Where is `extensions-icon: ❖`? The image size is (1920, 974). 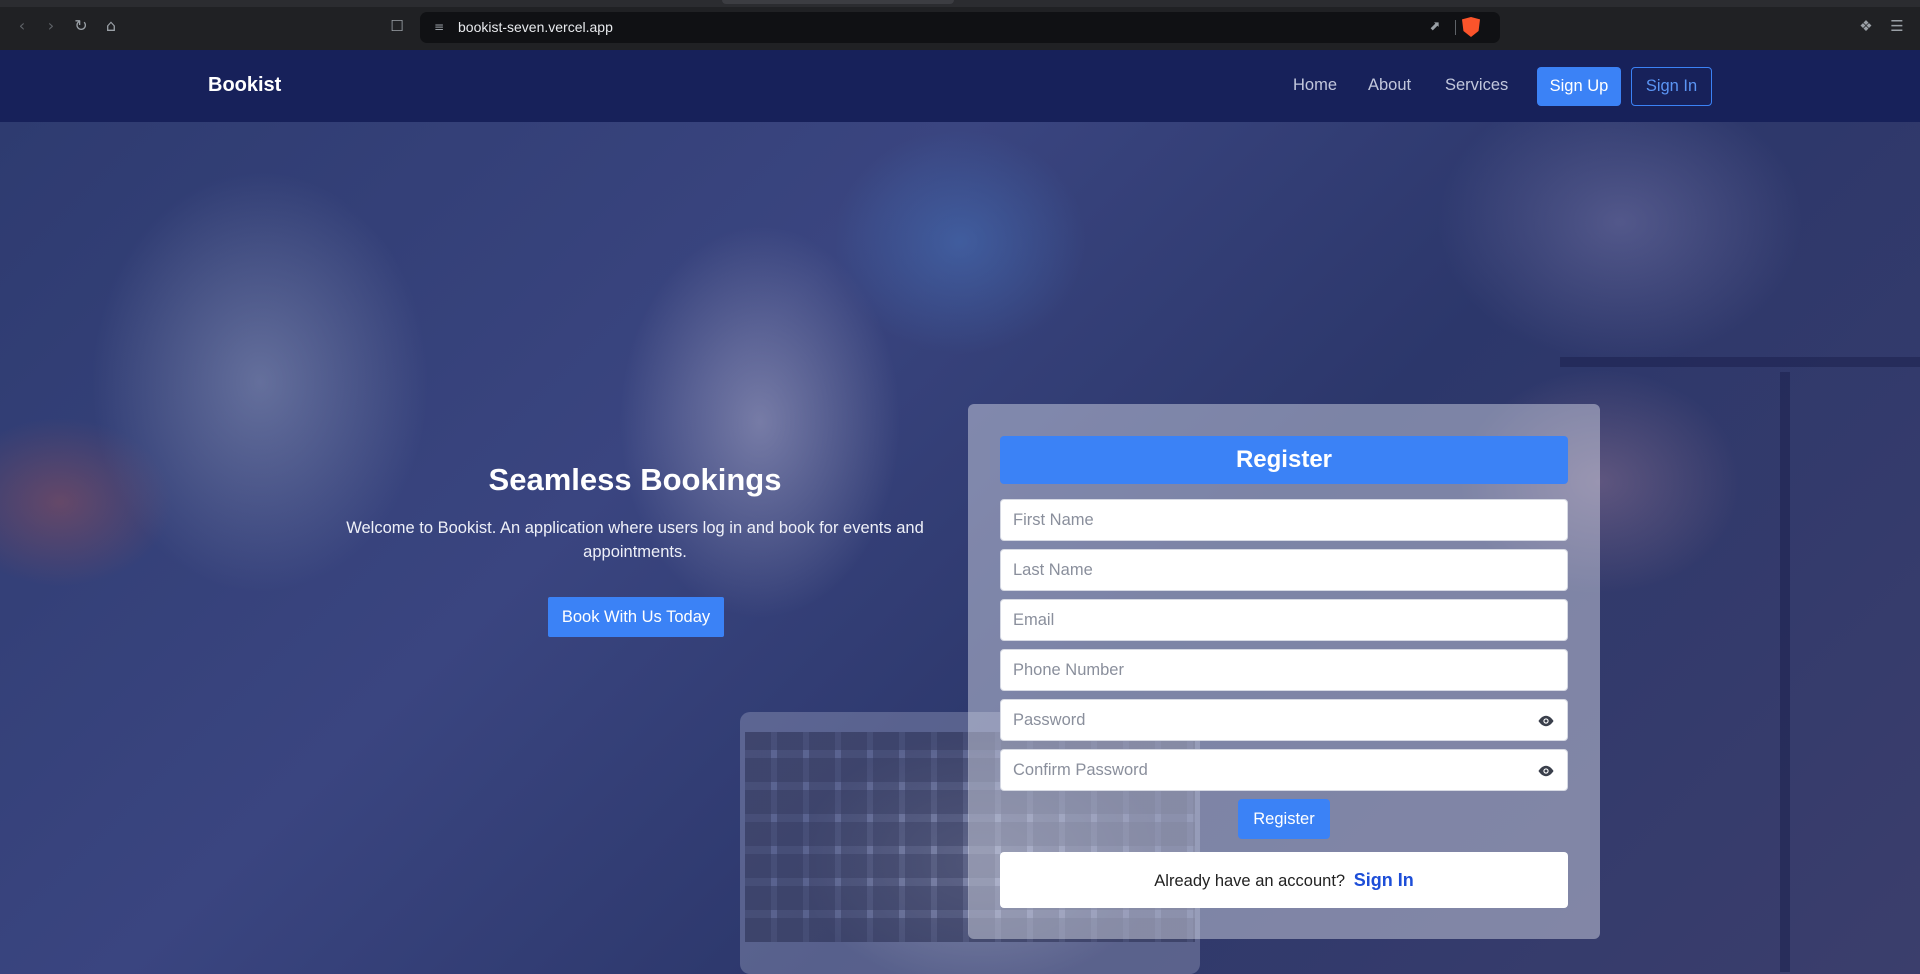 extensions-icon: ❖ is located at coordinates (1866, 26).